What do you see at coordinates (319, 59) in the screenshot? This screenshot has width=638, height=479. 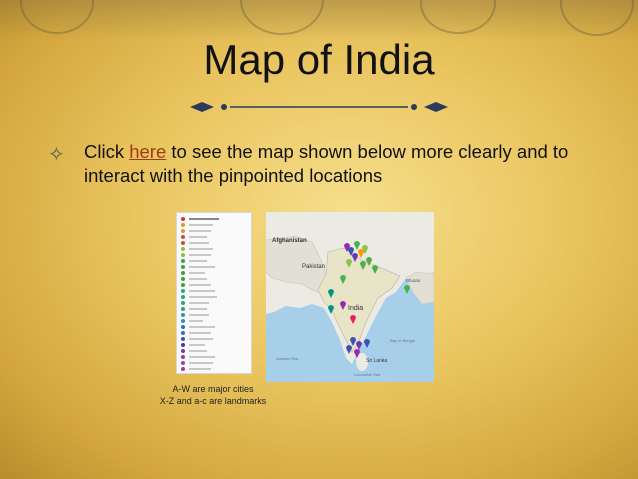 I see `slide-title: Map of India` at bounding box center [319, 59].